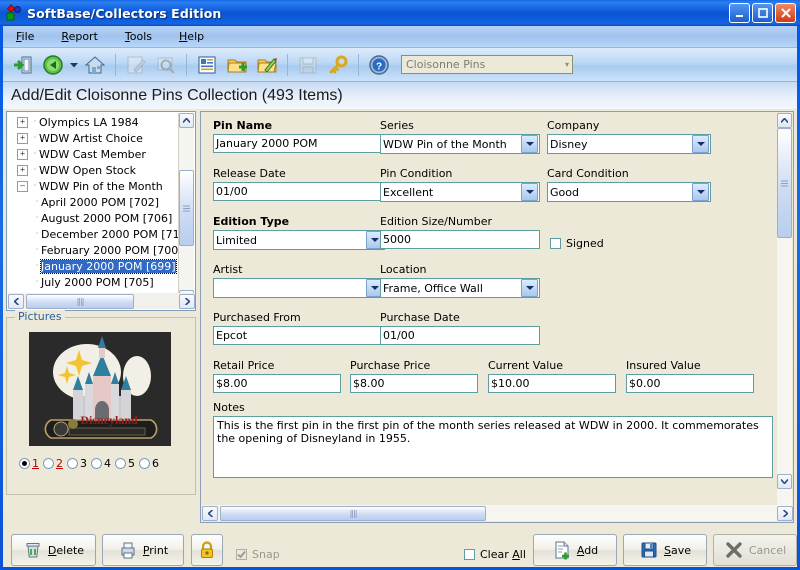 The width and height of the screenshot is (800, 570). I want to click on field-purchased-from: Purchased From Epcot, so click(299, 328).